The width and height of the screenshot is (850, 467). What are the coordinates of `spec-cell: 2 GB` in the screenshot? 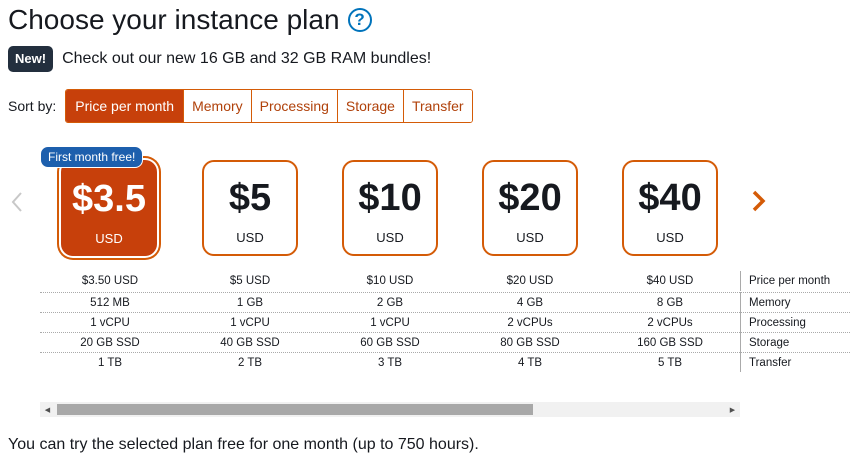 It's located at (390, 303).